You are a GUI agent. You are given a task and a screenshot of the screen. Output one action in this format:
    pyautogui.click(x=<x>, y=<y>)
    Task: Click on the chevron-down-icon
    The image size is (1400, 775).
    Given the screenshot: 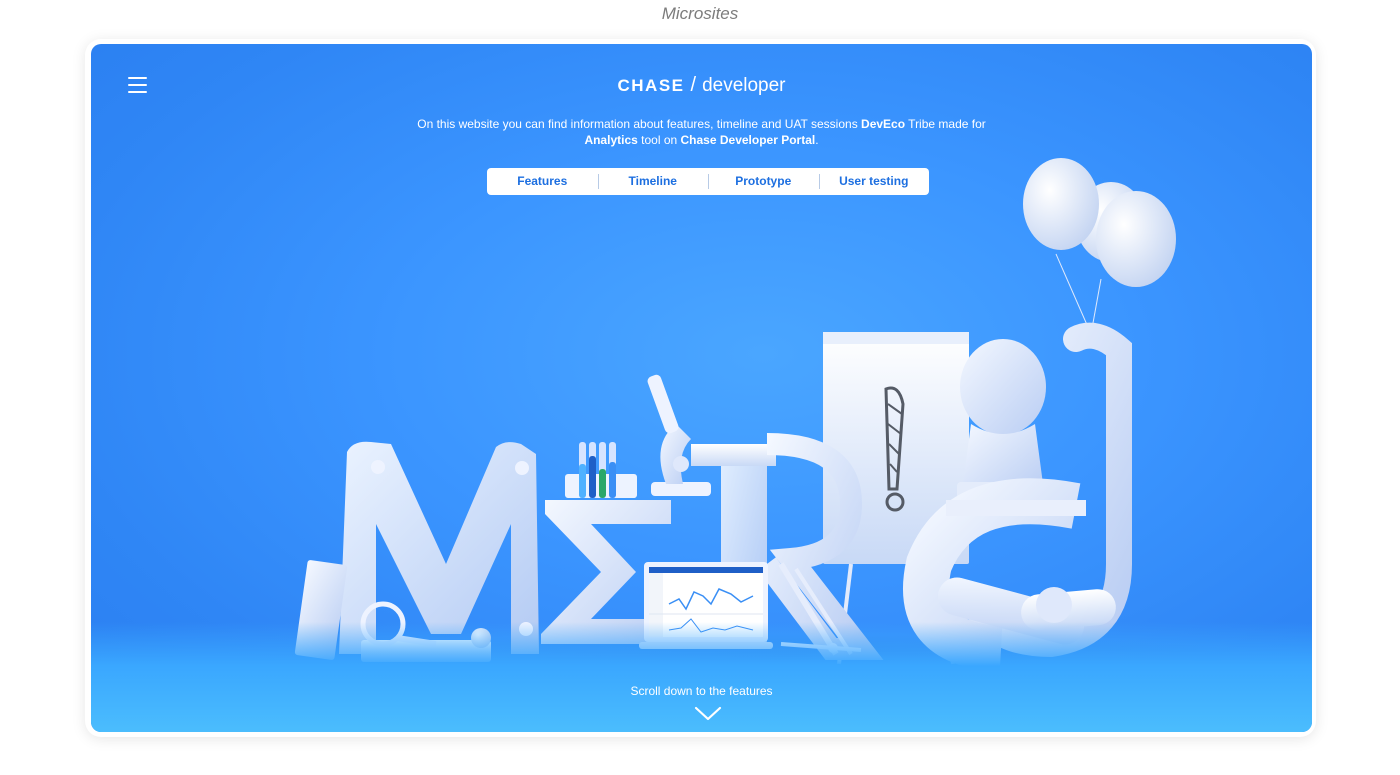 What is the action you would take?
    pyautogui.click(x=708, y=714)
    